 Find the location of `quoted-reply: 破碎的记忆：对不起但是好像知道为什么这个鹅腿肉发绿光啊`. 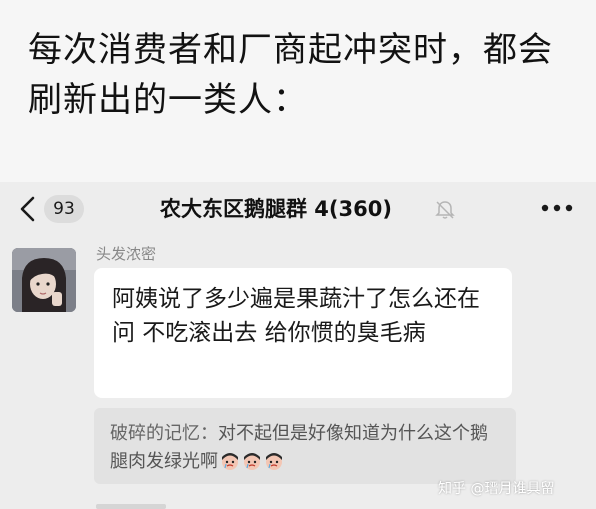

quoted-reply: 破碎的记忆：对不起但是好像知道为什么这个鹅腿肉发绿光啊 is located at coordinates (305, 446).